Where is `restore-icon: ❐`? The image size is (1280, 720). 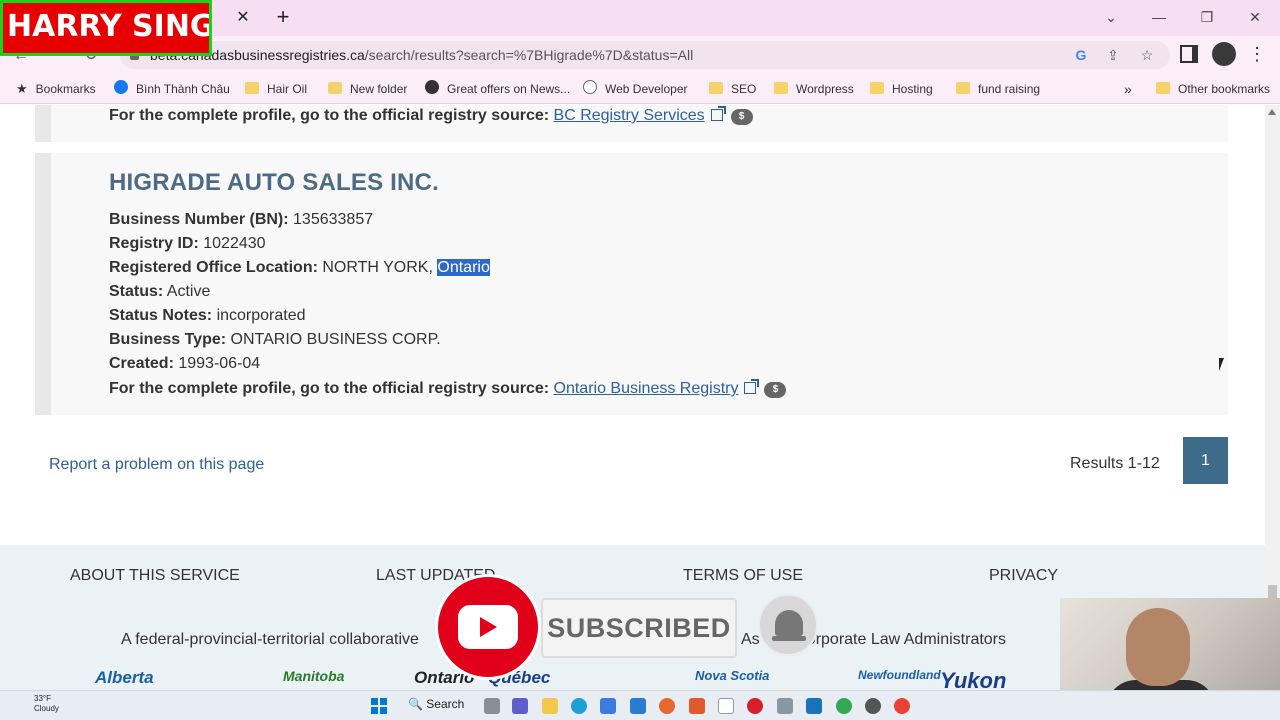
restore-icon: ❐ is located at coordinates (1207, 17).